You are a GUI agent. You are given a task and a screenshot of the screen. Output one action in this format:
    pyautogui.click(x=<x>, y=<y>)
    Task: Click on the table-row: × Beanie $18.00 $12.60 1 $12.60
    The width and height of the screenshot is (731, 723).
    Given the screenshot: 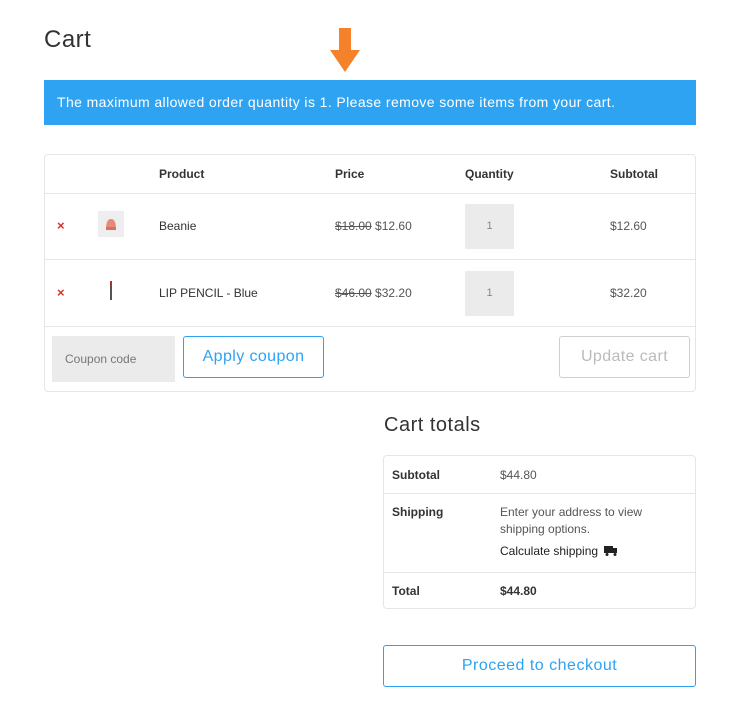 What is the action you would take?
    pyautogui.click(x=370, y=226)
    